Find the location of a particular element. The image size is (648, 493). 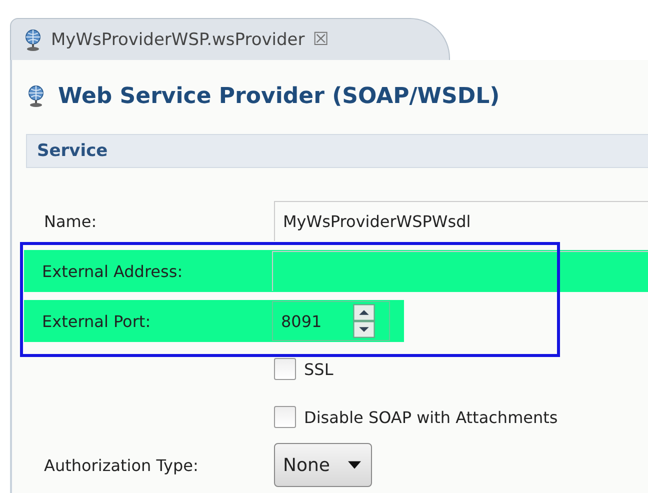

field-label: Authorization Type: is located at coordinates (121, 465).